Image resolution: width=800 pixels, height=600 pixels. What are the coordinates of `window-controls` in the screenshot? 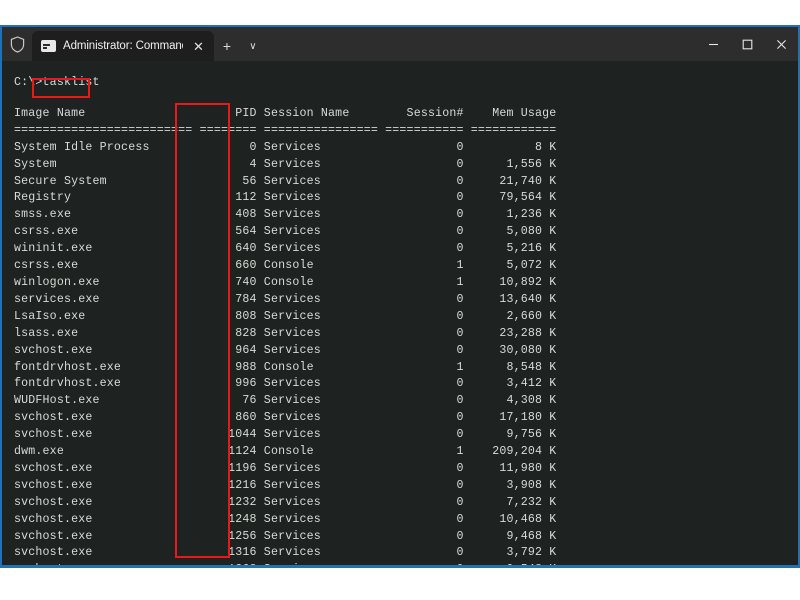 It's located at (747, 44).